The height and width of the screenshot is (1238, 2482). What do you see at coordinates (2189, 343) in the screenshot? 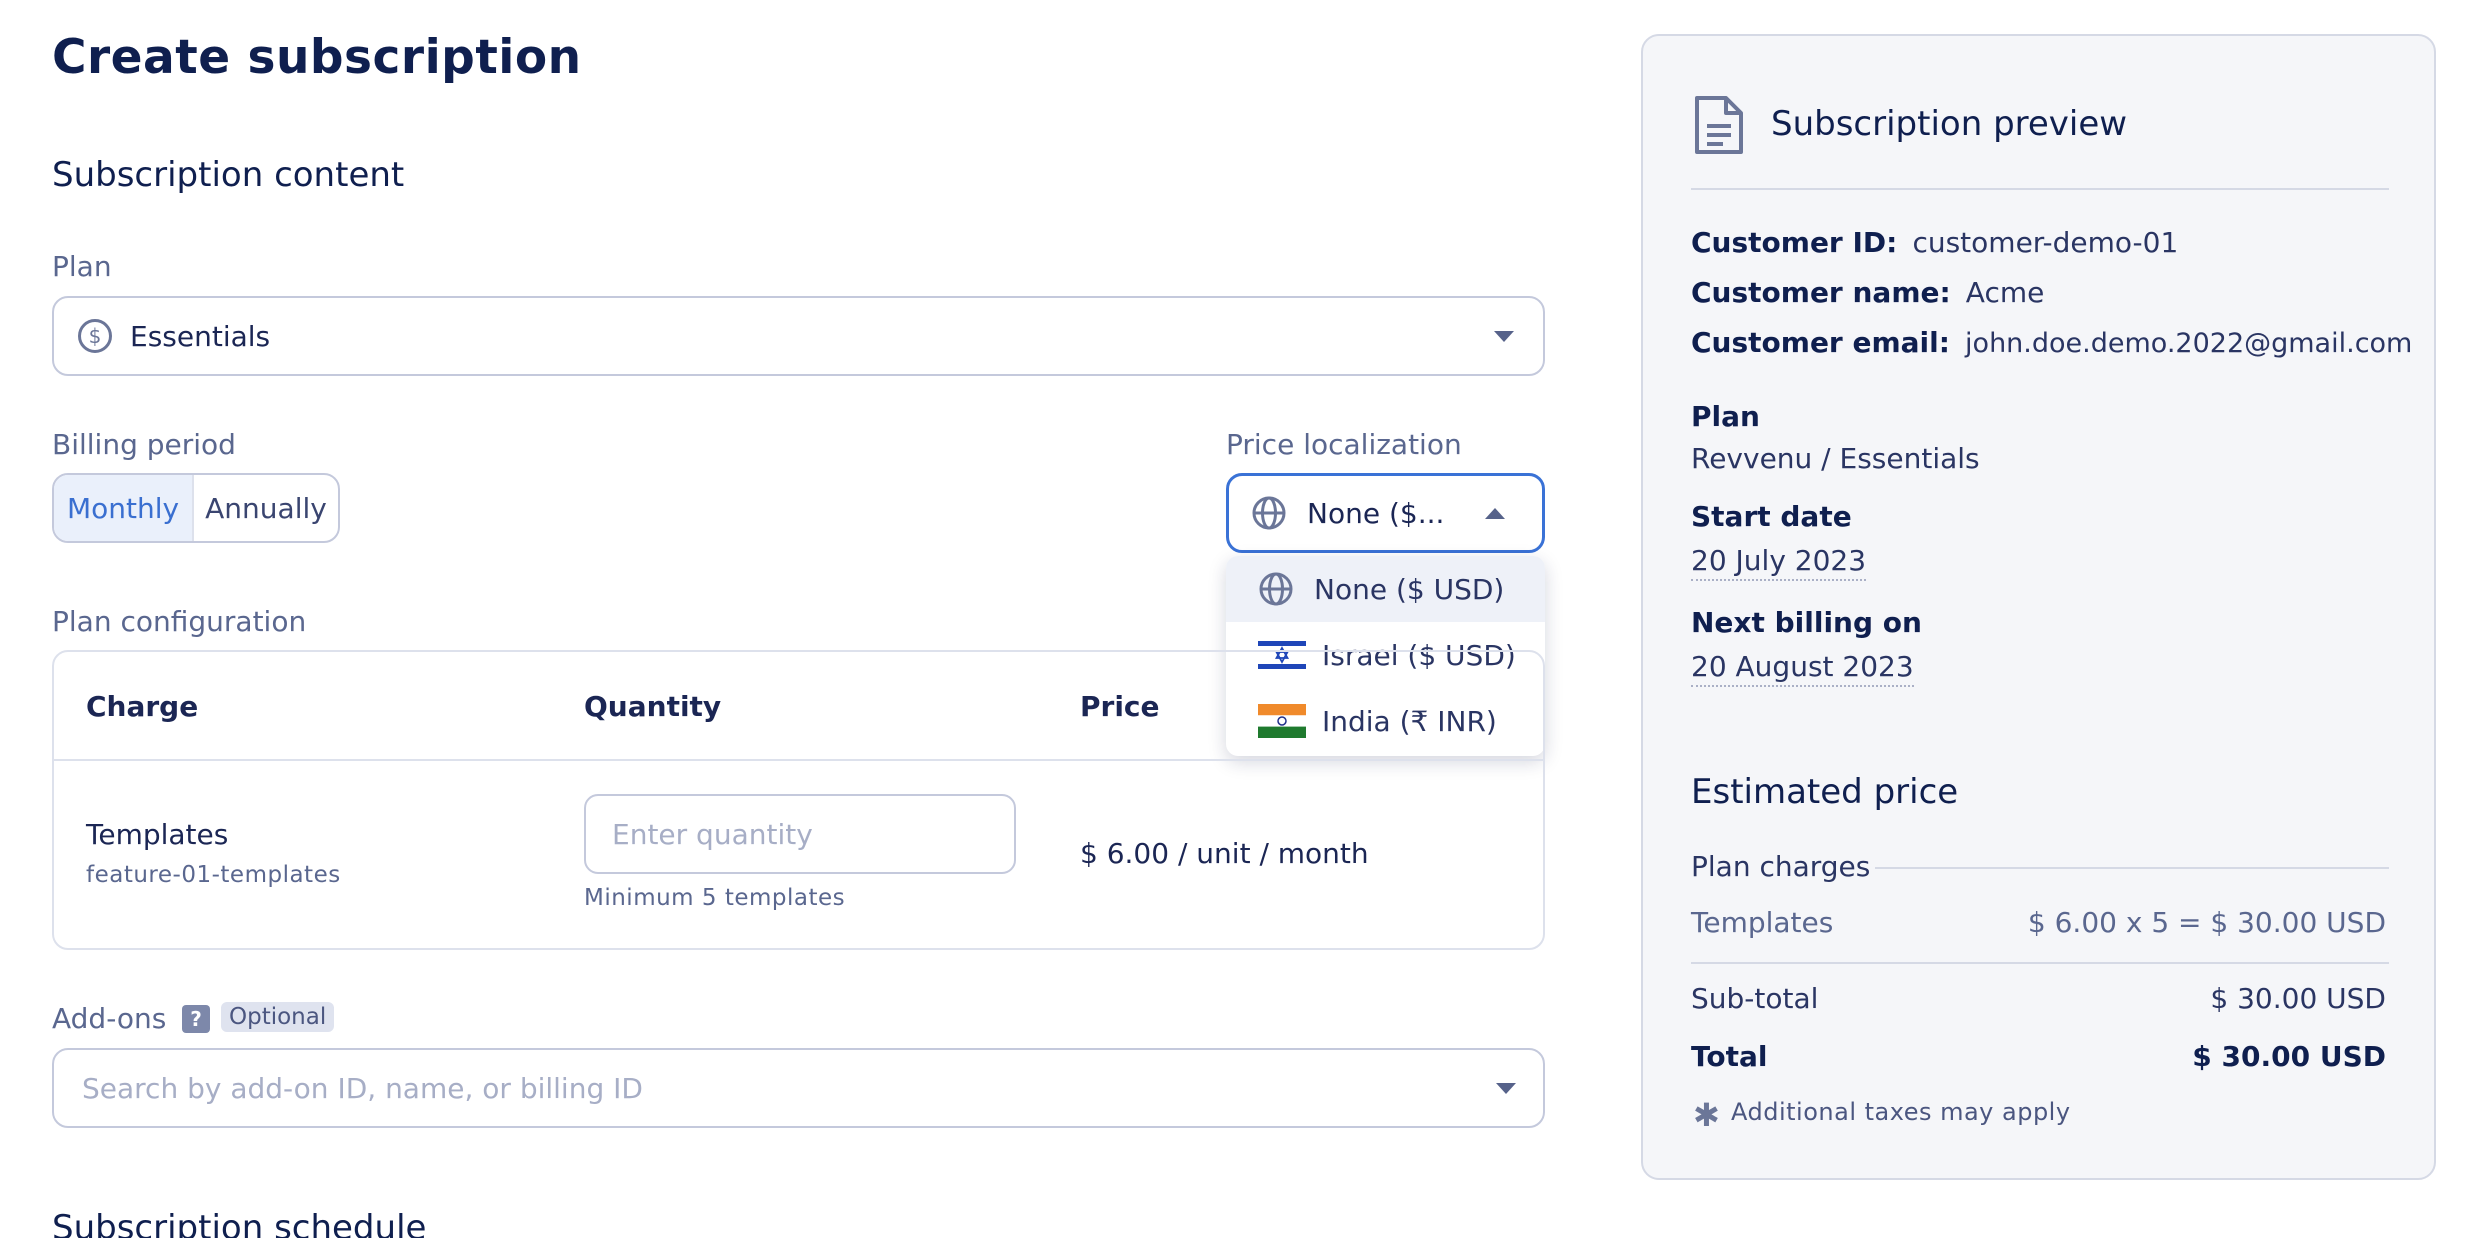
I see `customer-email-value: john.doe.demo.2022@gmail.com` at bounding box center [2189, 343].